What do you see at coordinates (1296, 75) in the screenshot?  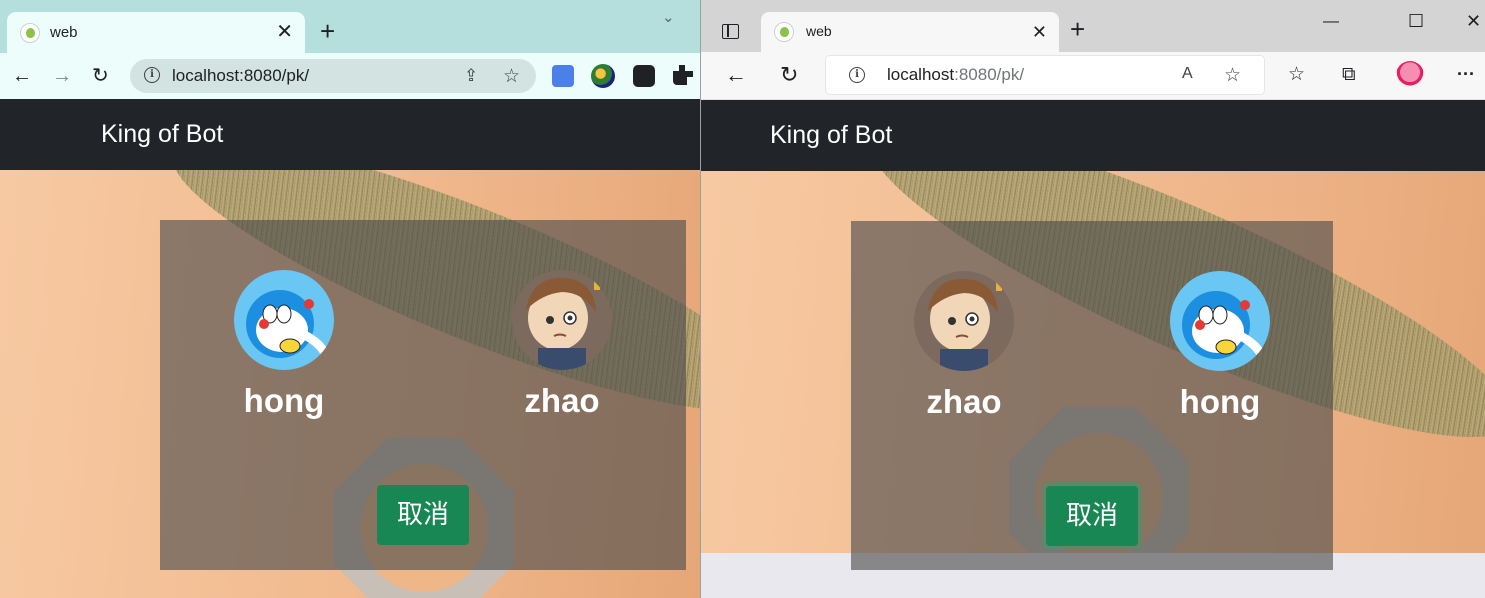 I see `favorites-icon: ☆` at bounding box center [1296, 75].